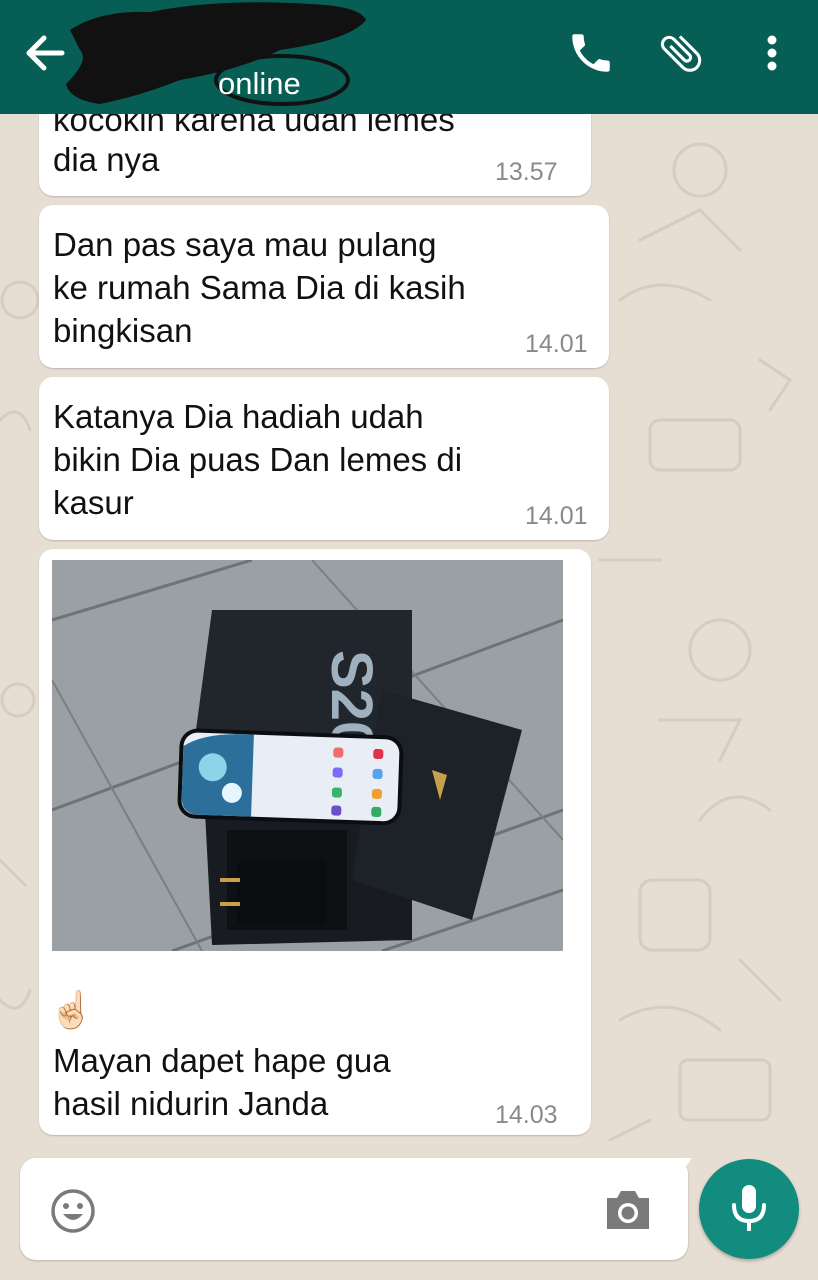 This screenshot has width=818, height=1280. Describe the element at coordinates (526, 1115) in the screenshot. I see `message-time: 14.03` at that location.